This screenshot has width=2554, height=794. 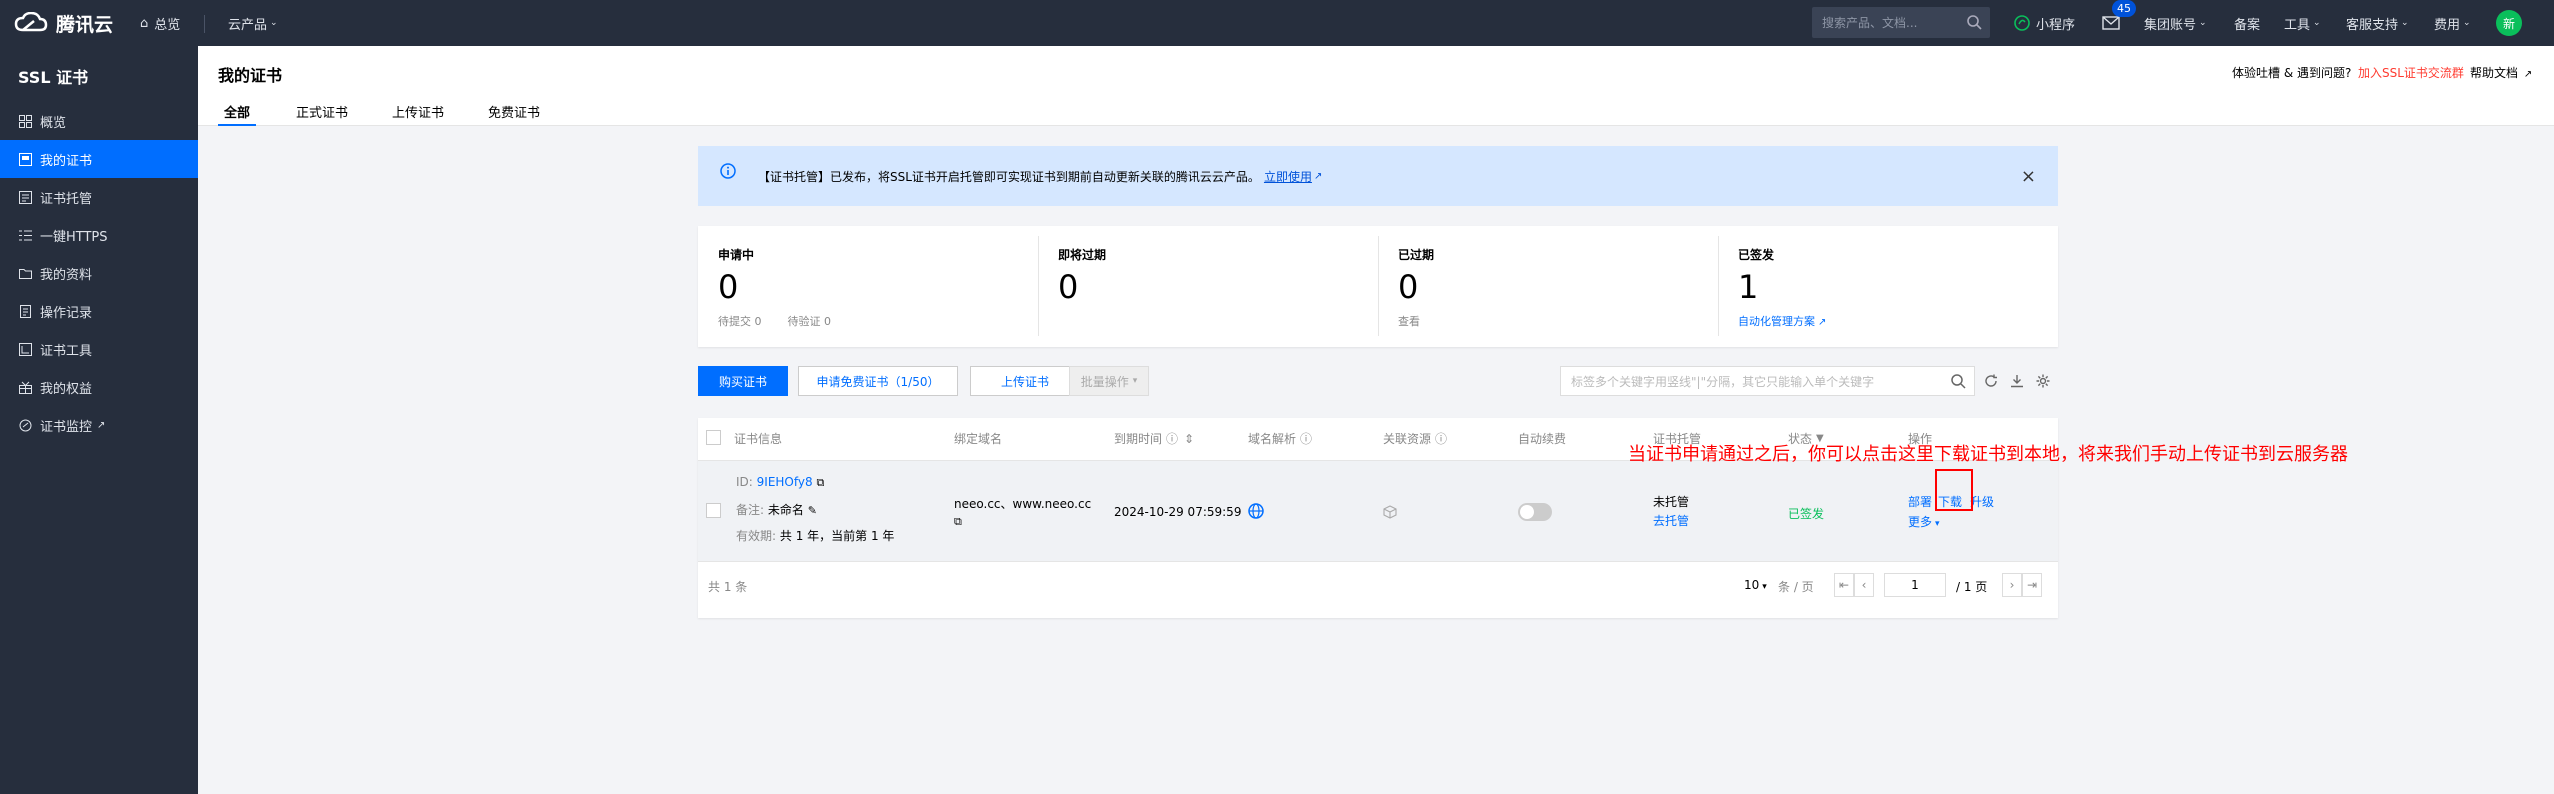 What do you see at coordinates (25, 387) in the screenshot?
I see `gift-icon` at bounding box center [25, 387].